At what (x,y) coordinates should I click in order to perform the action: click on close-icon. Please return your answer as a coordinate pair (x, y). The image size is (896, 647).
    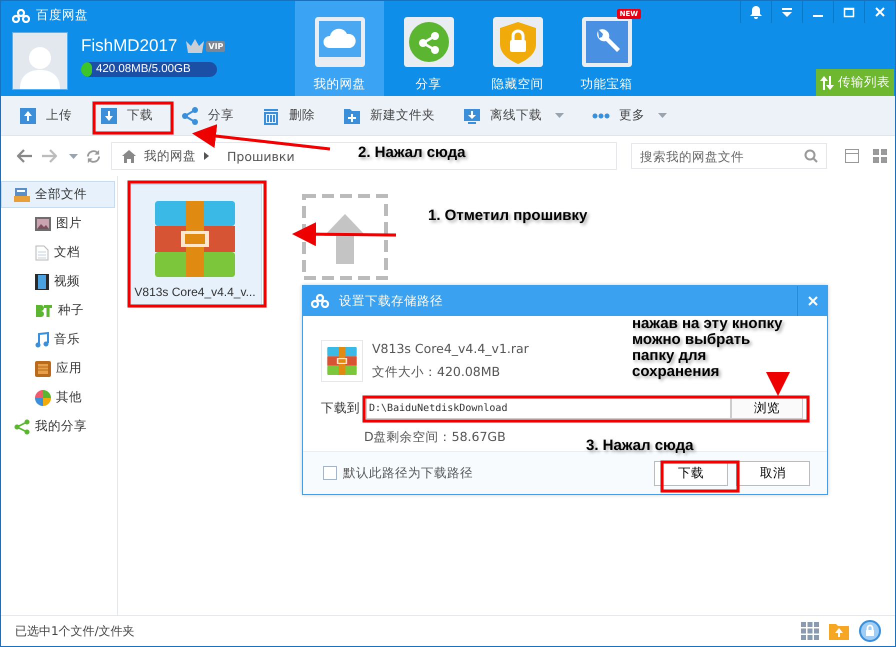
    Looking at the image, I should click on (813, 301).